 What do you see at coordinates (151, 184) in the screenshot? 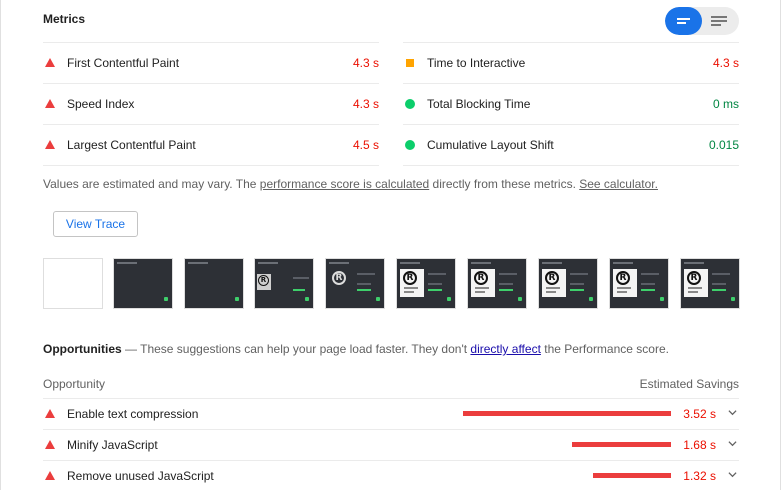
I see `note-text: Values are estimated and may vary. The` at bounding box center [151, 184].